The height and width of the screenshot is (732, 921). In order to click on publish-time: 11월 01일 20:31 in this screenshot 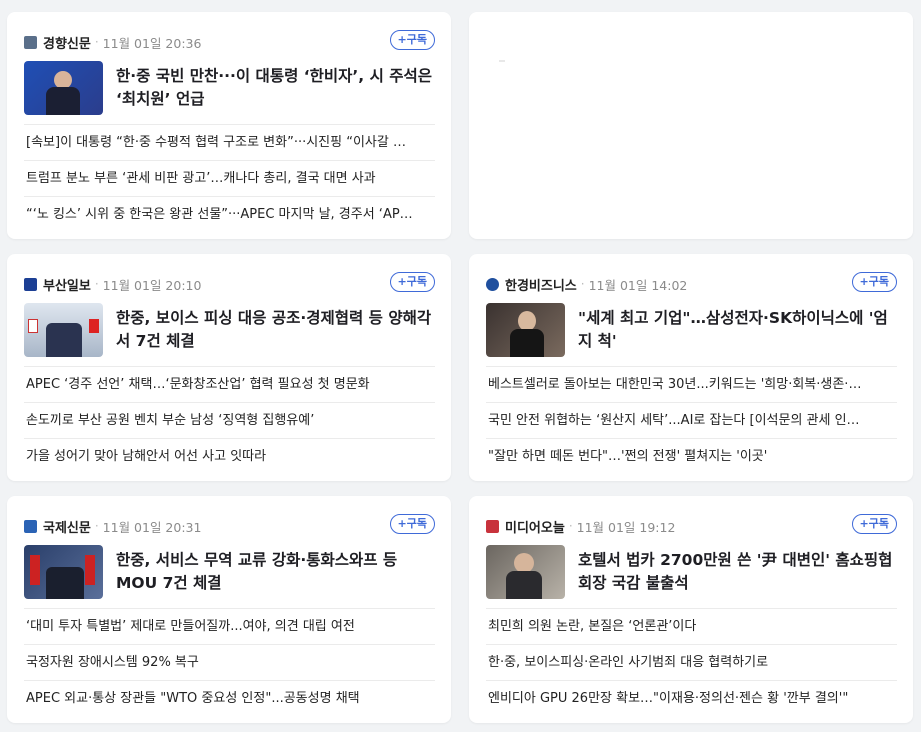, I will do `click(152, 527)`.